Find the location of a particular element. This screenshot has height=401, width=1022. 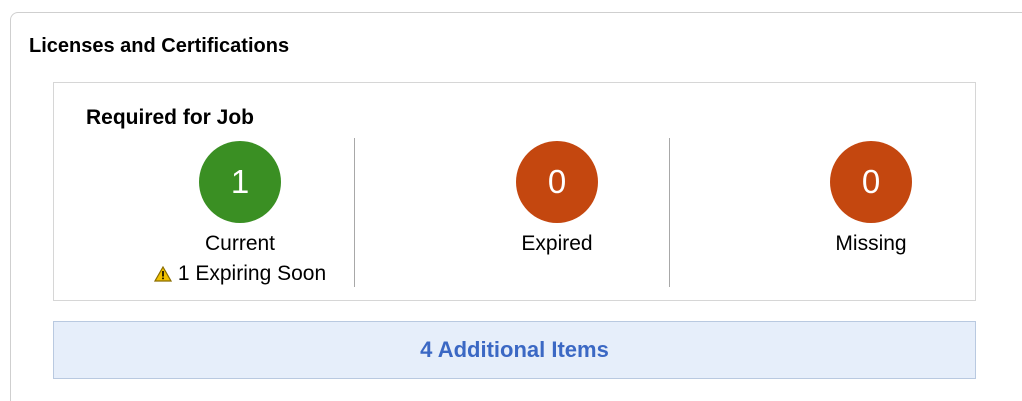

additional-items-button: 4 Additional Items is located at coordinates (514, 350).